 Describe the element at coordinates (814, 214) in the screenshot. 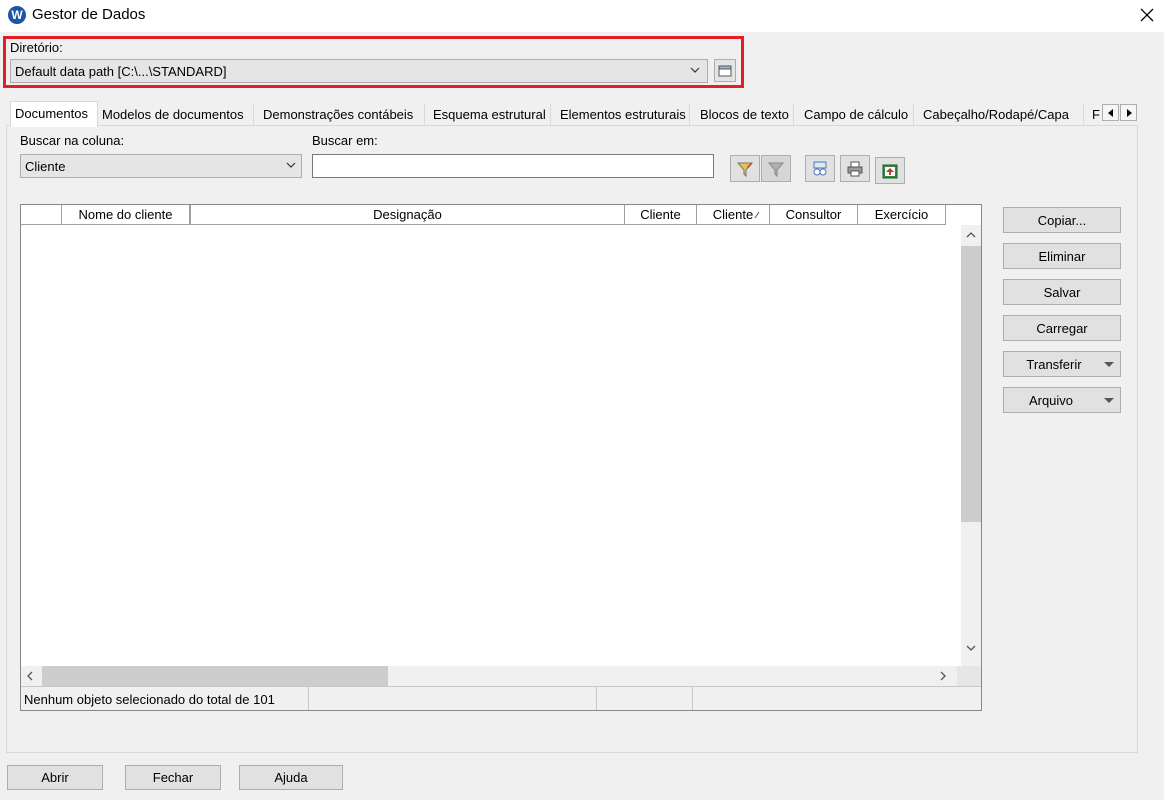

I see `column-header-consultor: Consultor` at that location.